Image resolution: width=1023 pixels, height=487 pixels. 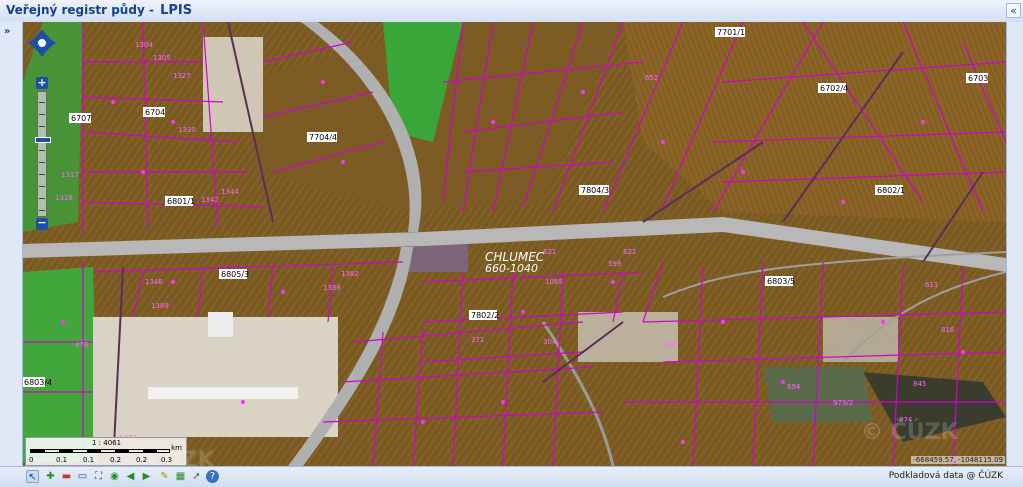 I want to click on data-attribution: Podkladová data @ ČÚZK, so click(x=945, y=476).